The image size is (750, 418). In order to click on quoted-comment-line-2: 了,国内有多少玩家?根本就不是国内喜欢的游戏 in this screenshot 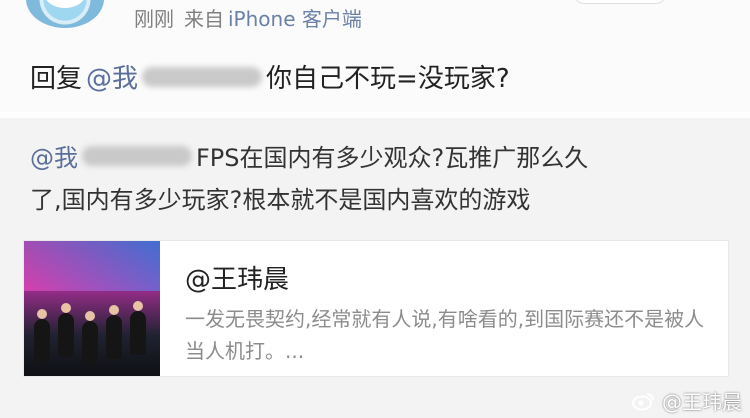, I will do `click(280, 197)`.